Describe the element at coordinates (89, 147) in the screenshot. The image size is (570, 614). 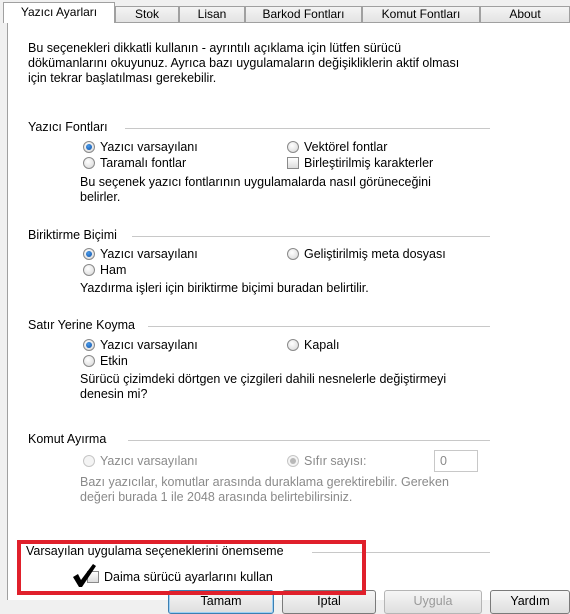
I see `printer-fonts-default-radio` at that location.